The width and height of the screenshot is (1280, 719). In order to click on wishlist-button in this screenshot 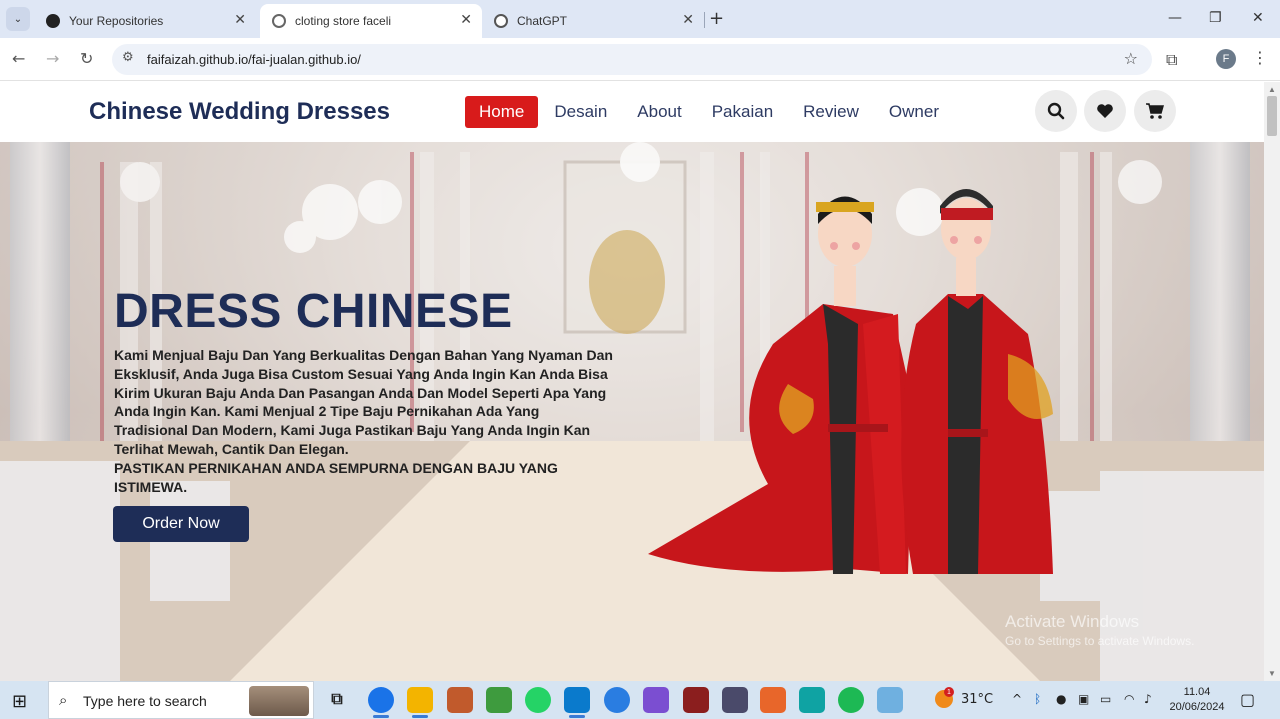, I will do `click(1105, 111)`.